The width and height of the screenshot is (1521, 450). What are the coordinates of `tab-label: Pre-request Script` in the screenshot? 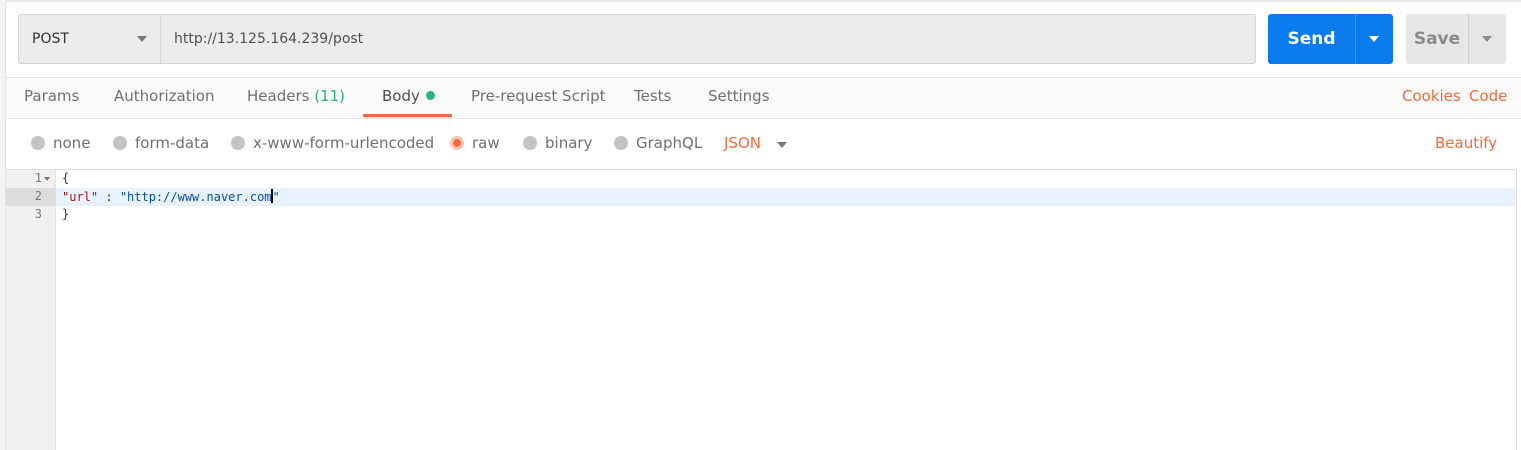 It's located at (538, 96).